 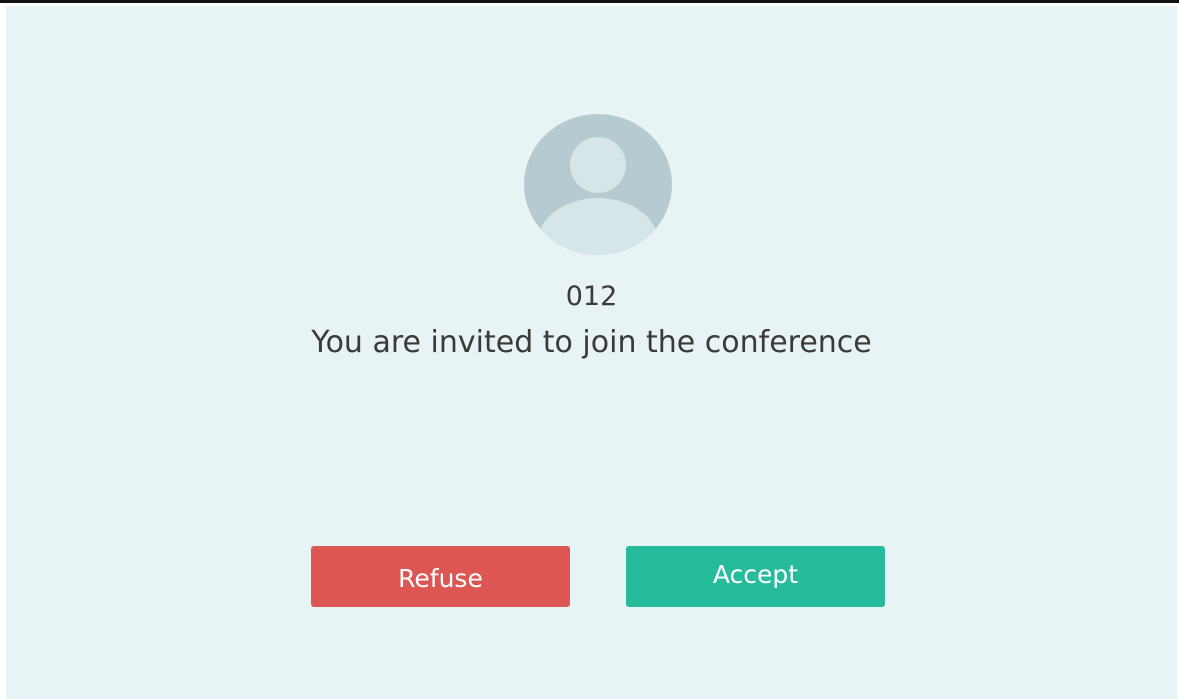 I want to click on avatar, so click(x=598, y=184).